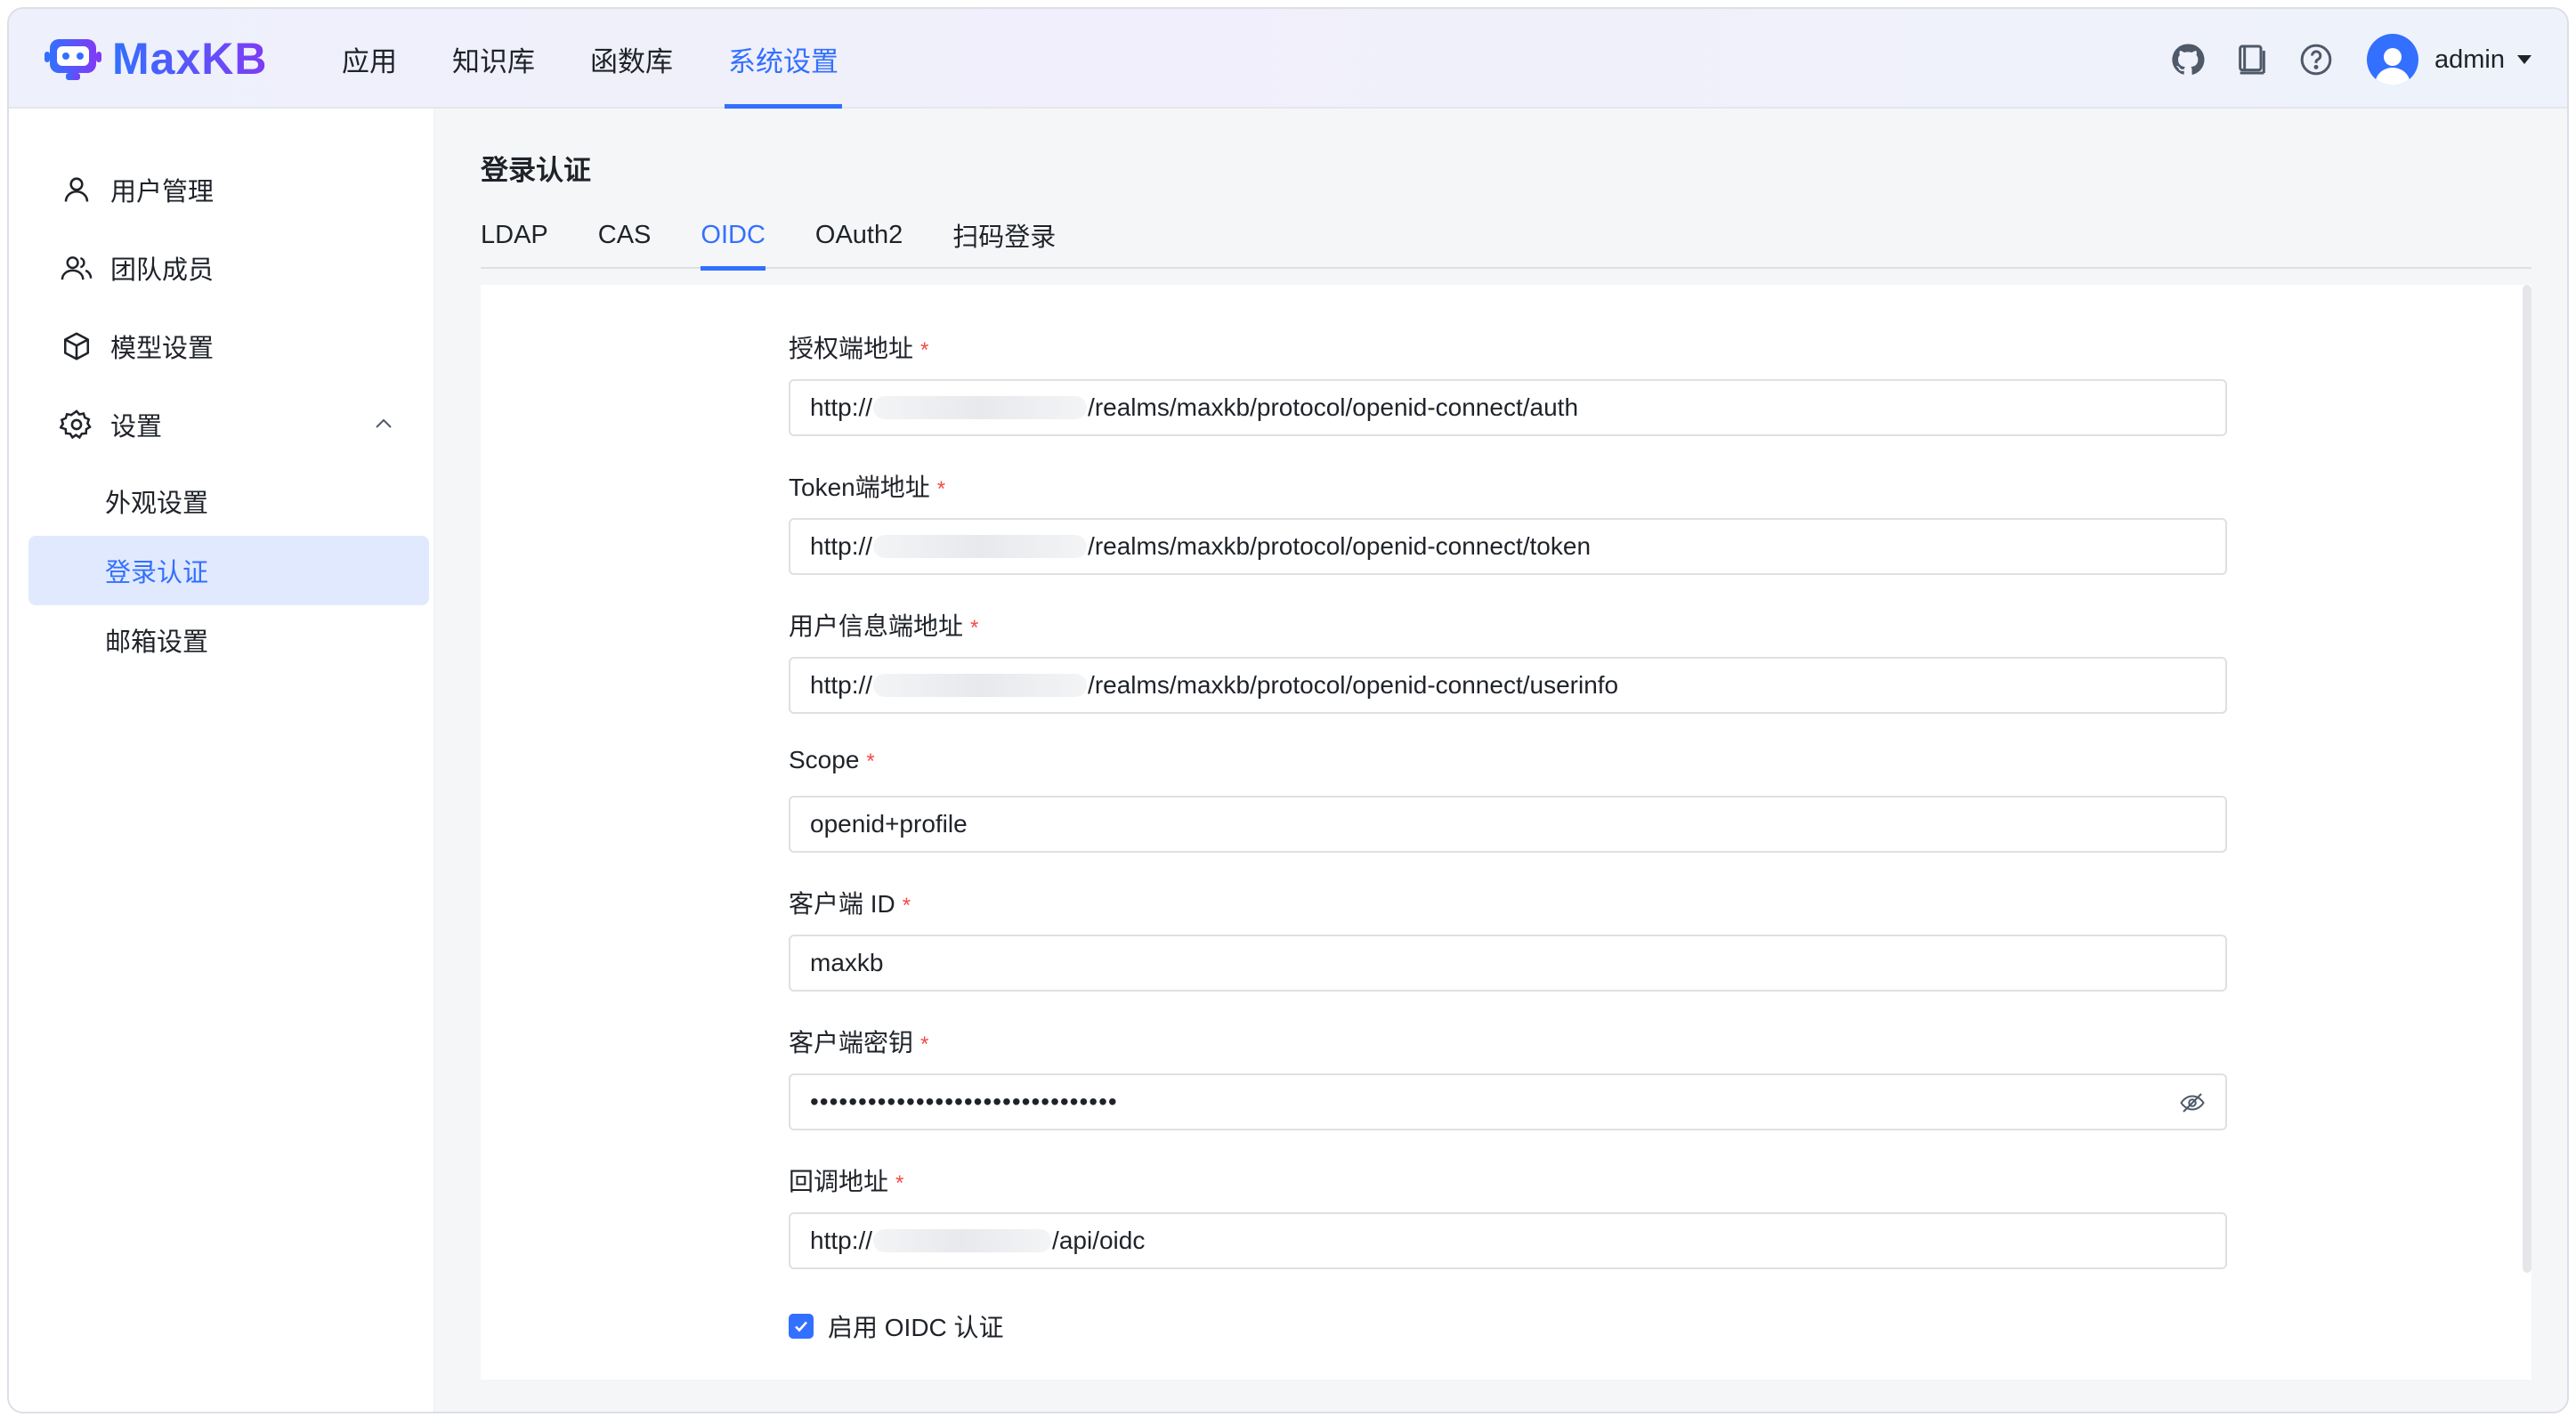  What do you see at coordinates (631, 59) in the screenshot?
I see `topnav-item-functions: 函数库` at bounding box center [631, 59].